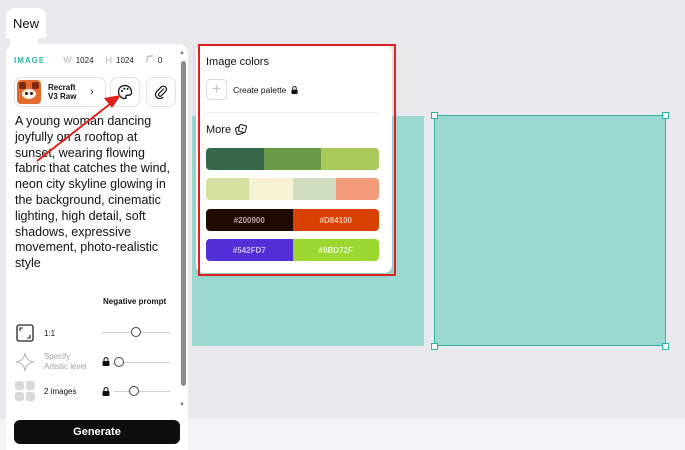 This screenshot has width=685, height=450. What do you see at coordinates (150, 60) in the screenshot?
I see `corner-radius-icon` at bounding box center [150, 60].